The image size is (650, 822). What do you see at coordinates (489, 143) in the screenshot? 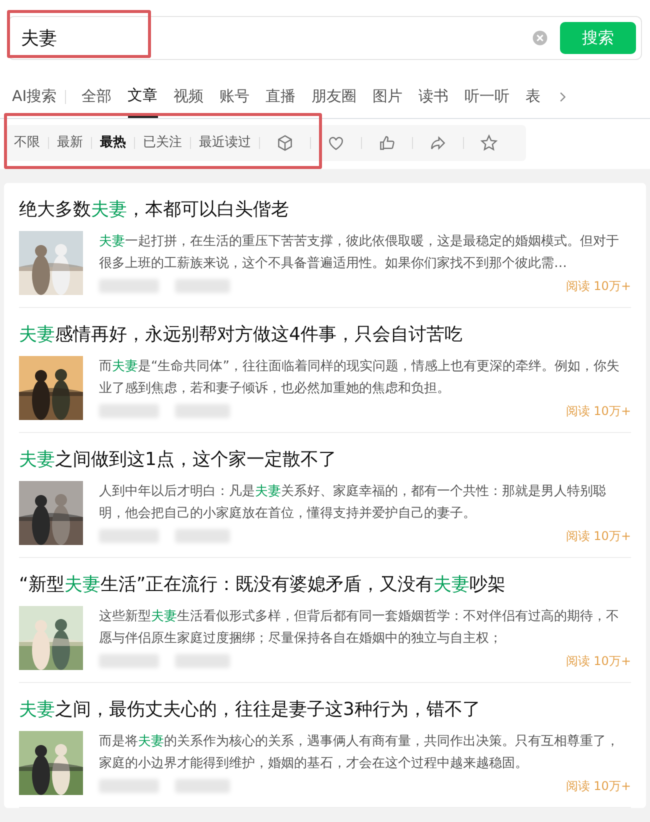
I see `star-icon` at bounding box center [489, 143].